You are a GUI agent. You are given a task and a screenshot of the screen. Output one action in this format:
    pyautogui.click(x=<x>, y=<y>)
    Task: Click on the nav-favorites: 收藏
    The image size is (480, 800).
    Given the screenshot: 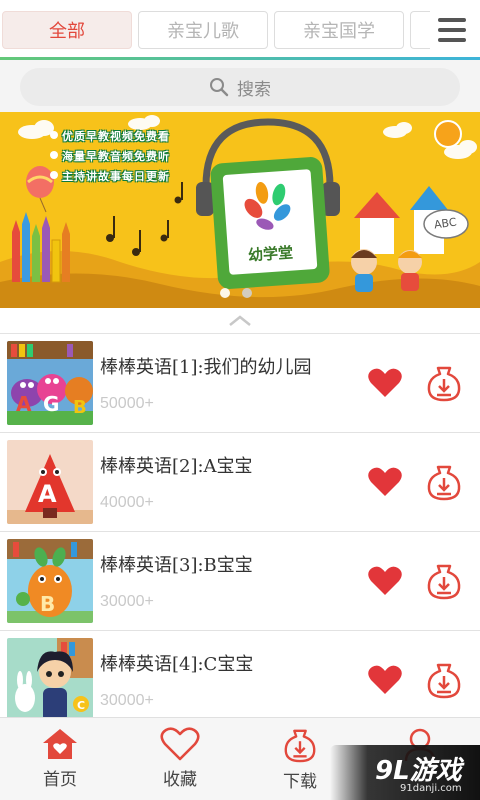 What is the action you would take?
    pyautogui.click(x=180, y=759)
    